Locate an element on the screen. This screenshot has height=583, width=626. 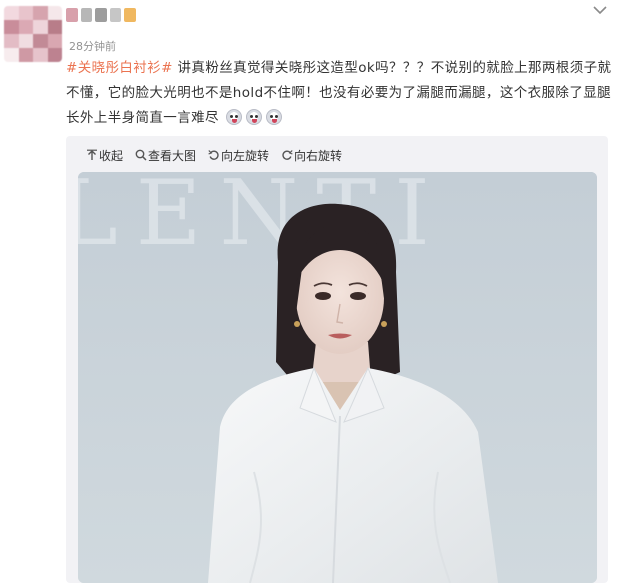
username is located at coordinates (101, 18).